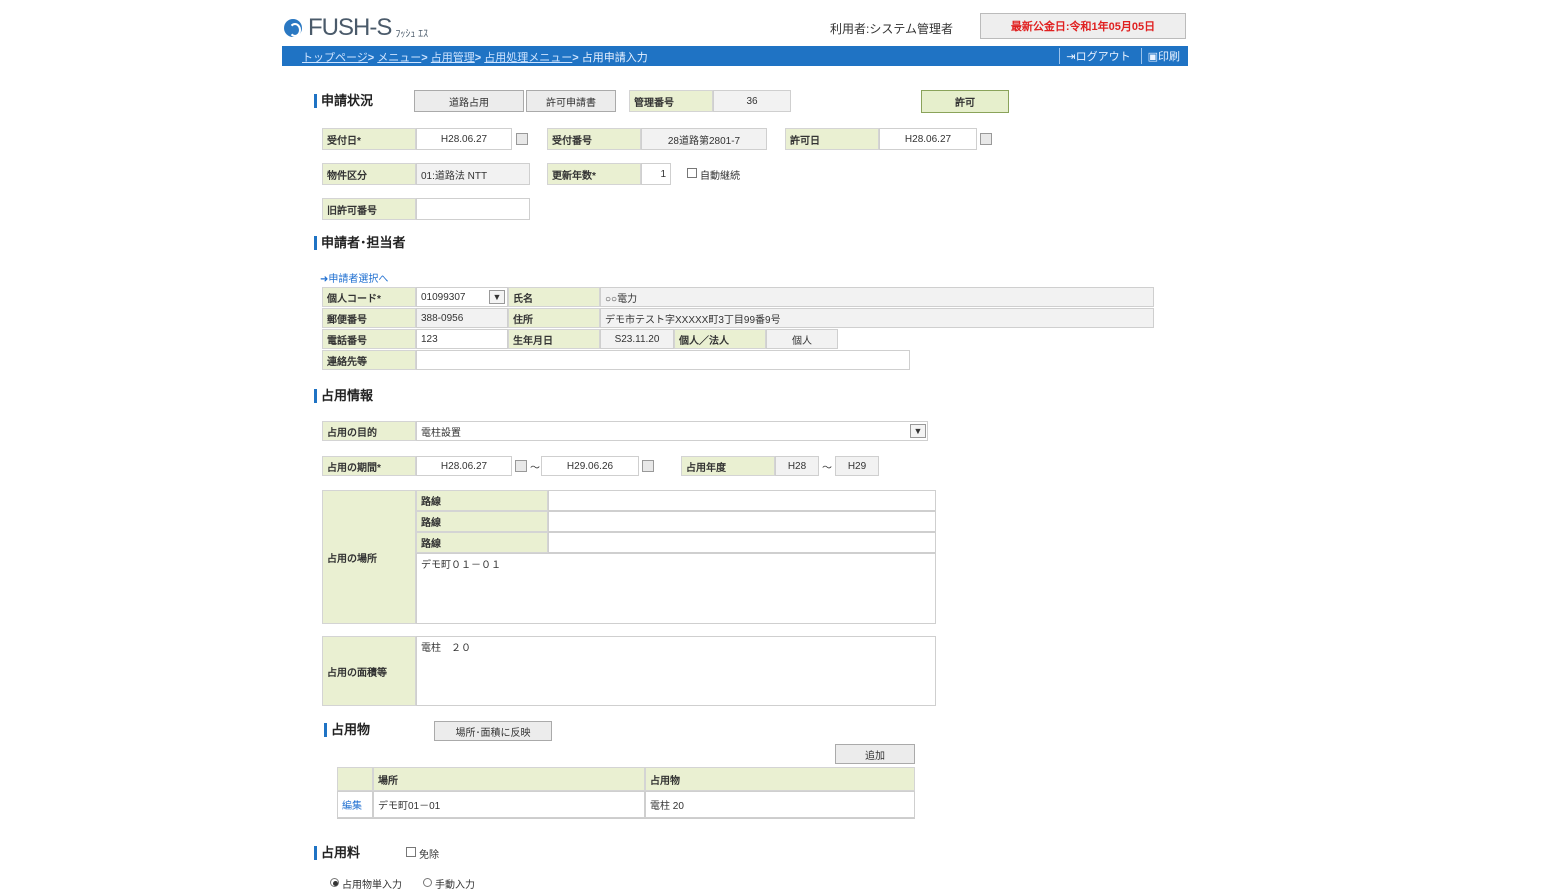 The width and height of the screenshot is (1560, 891). What do you see at coordinates (358, 279) in the screenshot?
I see `select-applicant-label: 申請者選択へ` at bounding box center [358, 279].